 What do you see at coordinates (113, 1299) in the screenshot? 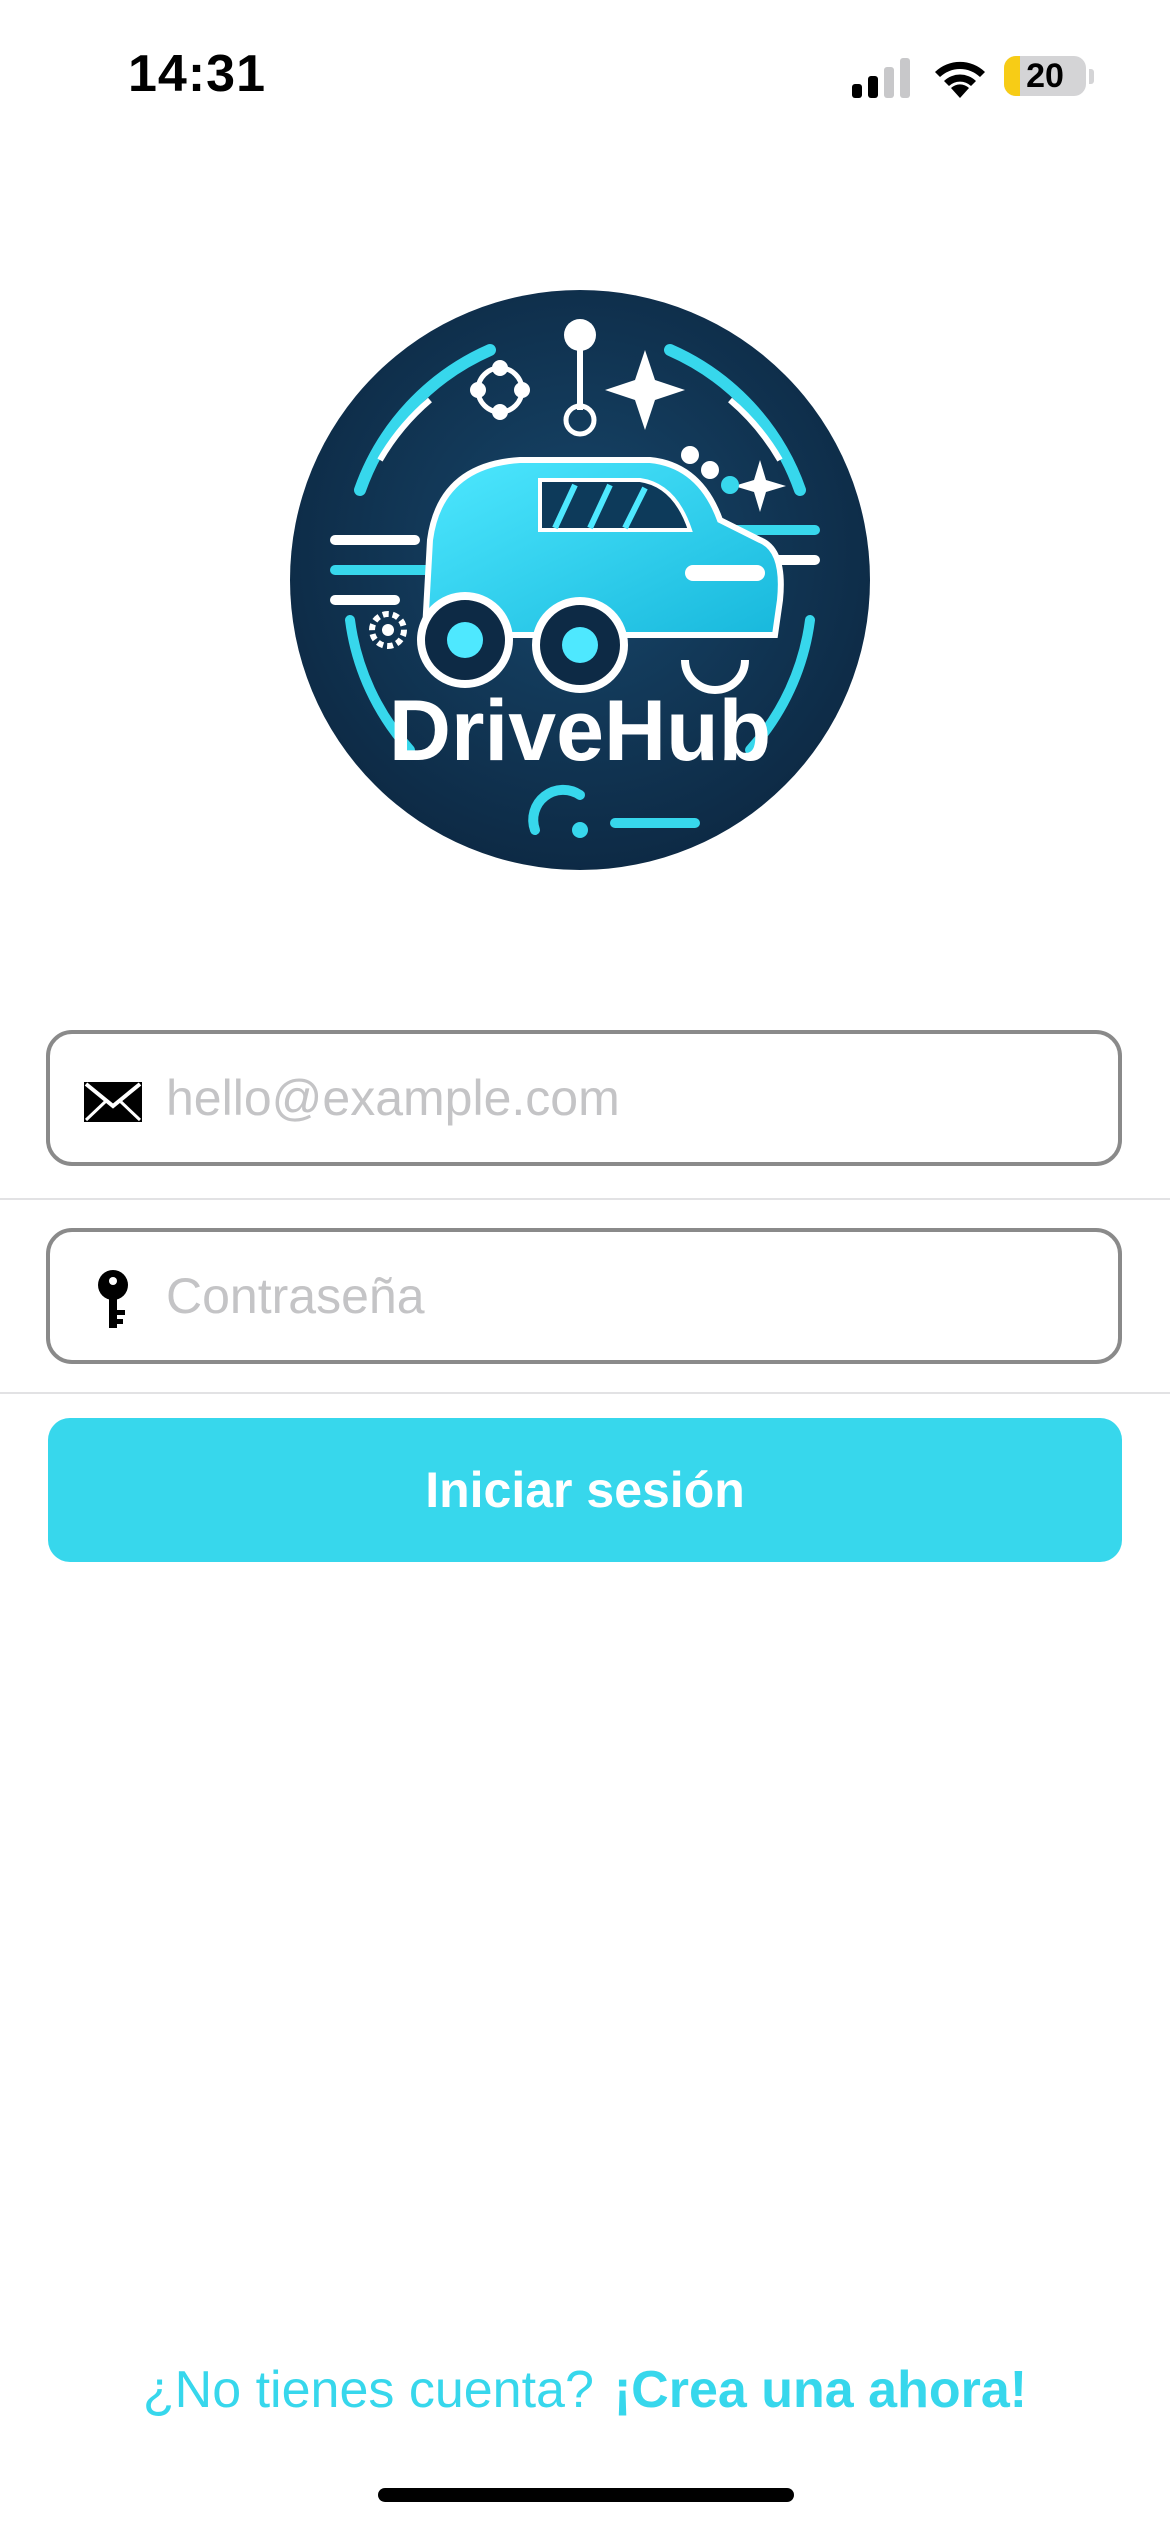
I see `key-icon` at bounding box center [113, 1299].